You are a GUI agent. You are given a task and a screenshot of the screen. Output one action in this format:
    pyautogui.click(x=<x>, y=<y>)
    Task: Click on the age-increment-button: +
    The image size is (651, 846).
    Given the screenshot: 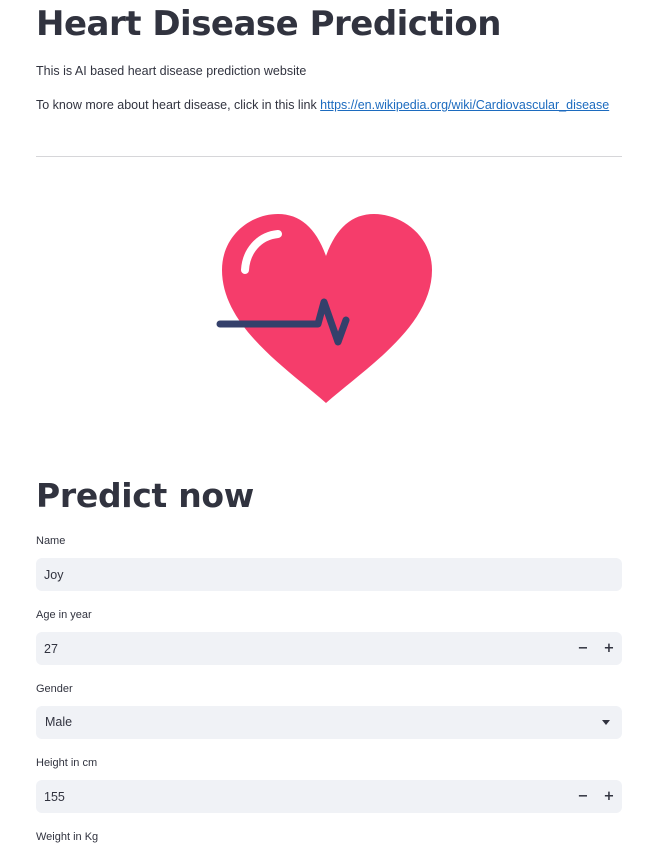 What is the action you would take?
    pyautogui.click(x=609, y=648)
    